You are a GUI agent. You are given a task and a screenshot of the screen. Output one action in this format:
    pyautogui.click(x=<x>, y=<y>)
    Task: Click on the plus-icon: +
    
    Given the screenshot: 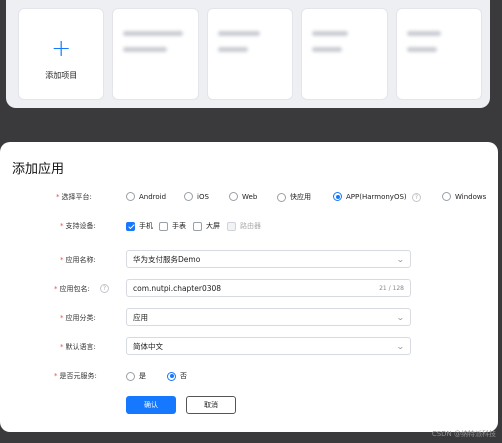 What is the action you would take?
    pyautogui.click(x=61, y=47)
    